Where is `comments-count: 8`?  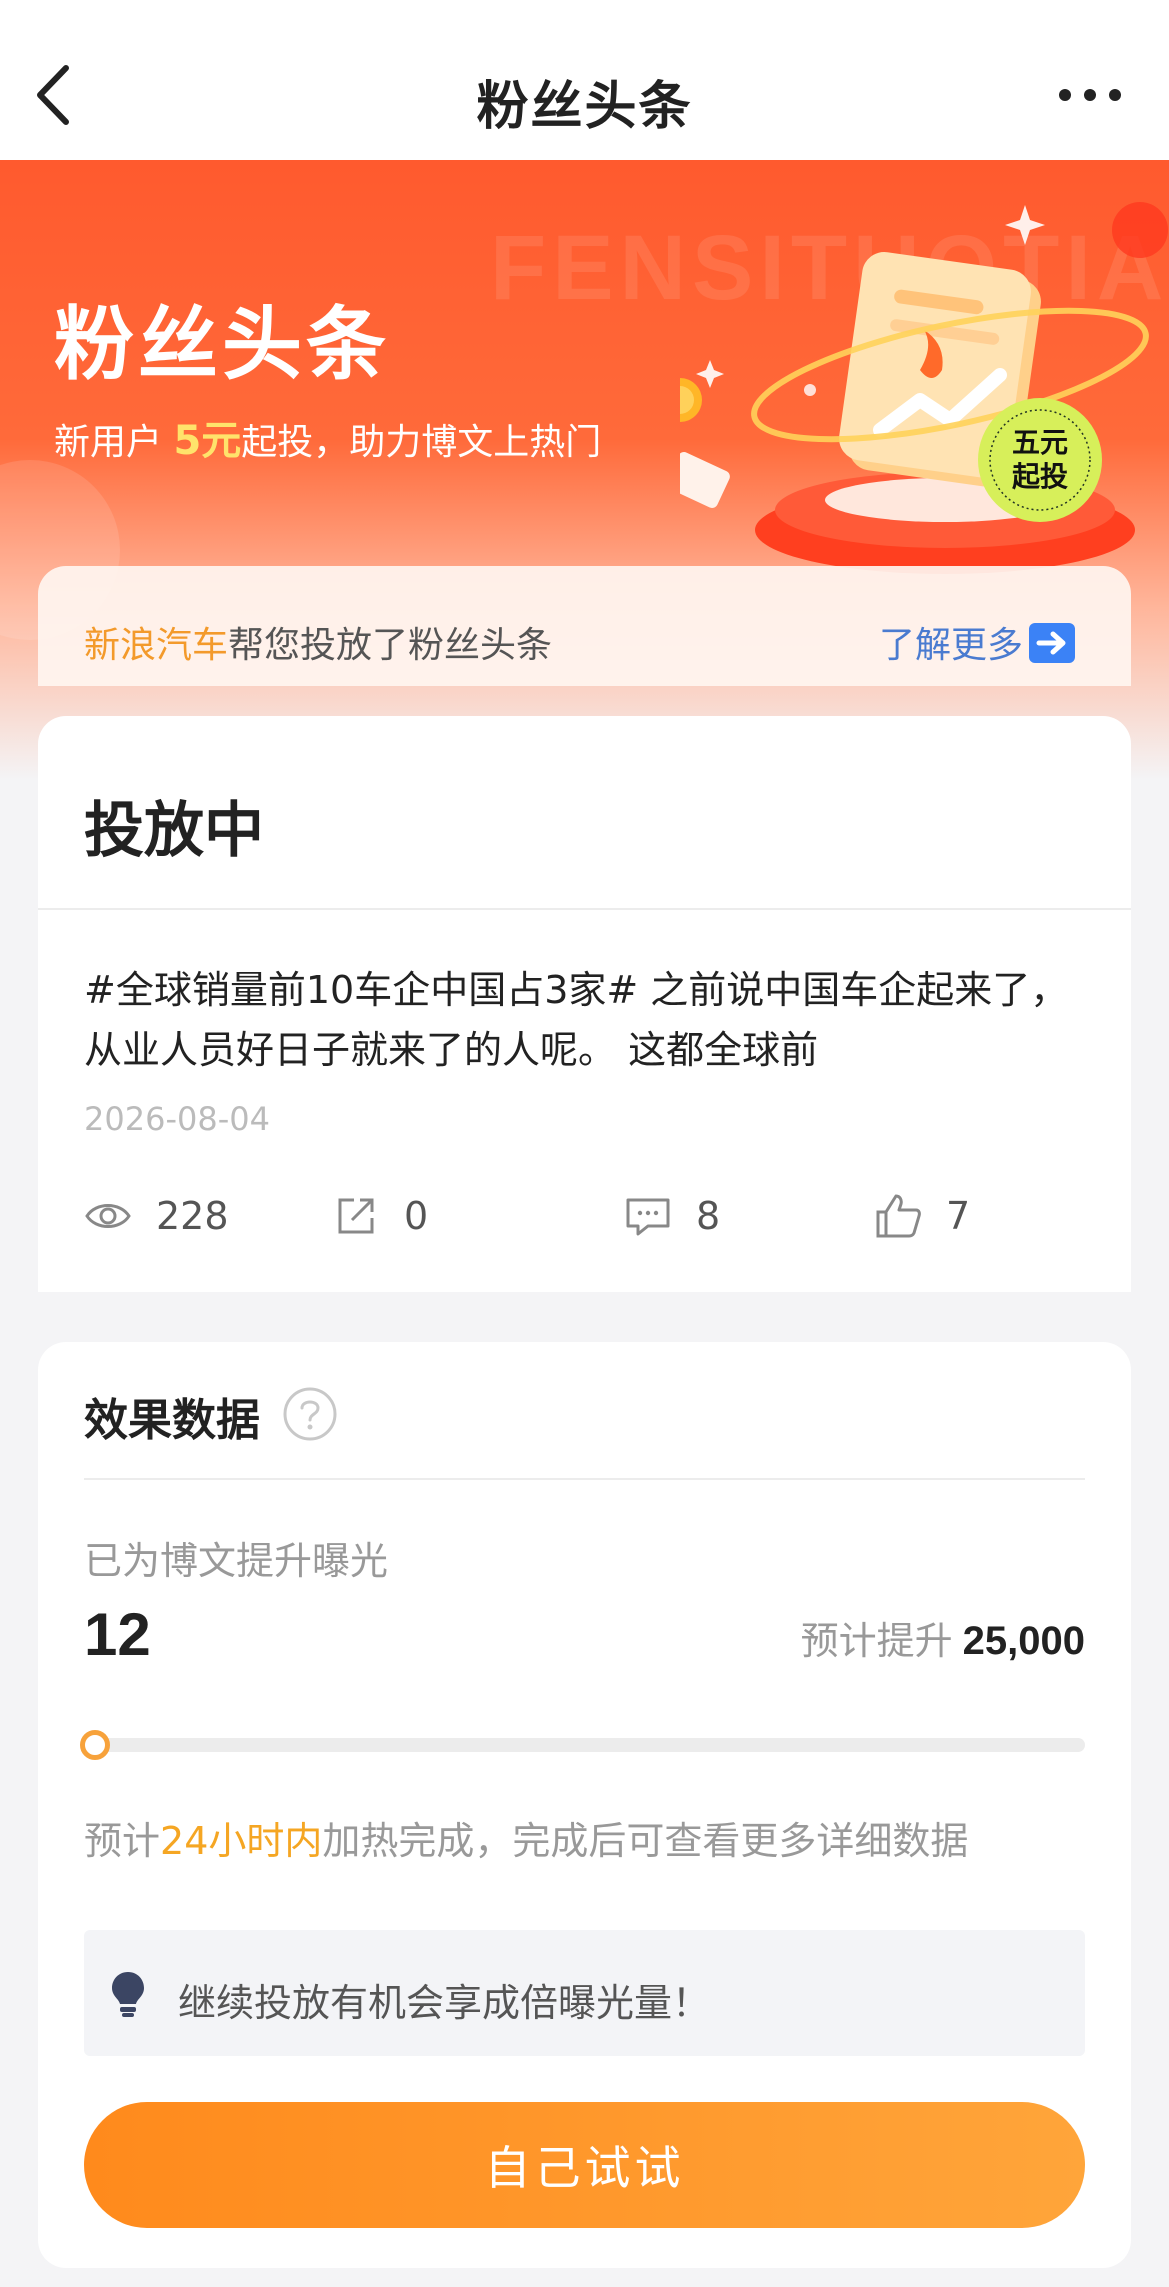 comments-count: 8 is located at coordinates (708, 1216).